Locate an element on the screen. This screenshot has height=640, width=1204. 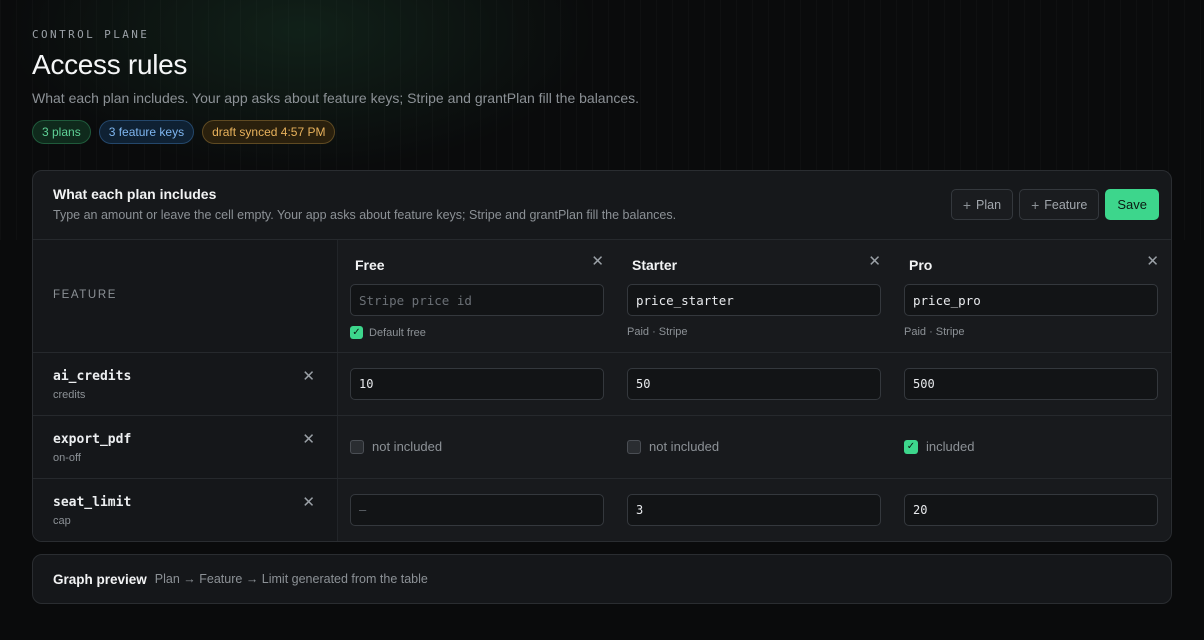
limit-input: 20 is located at coordinates (1031, 510).